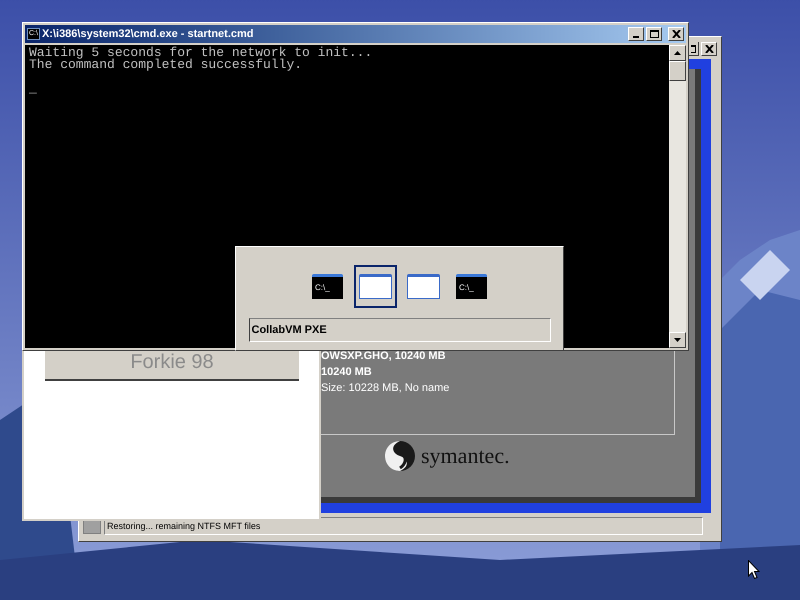 The width and height of the screenshot is (800, 600). Describe the element at coordinates (33, 89) in the screenshot. I see `console-cursor: _` at that location.